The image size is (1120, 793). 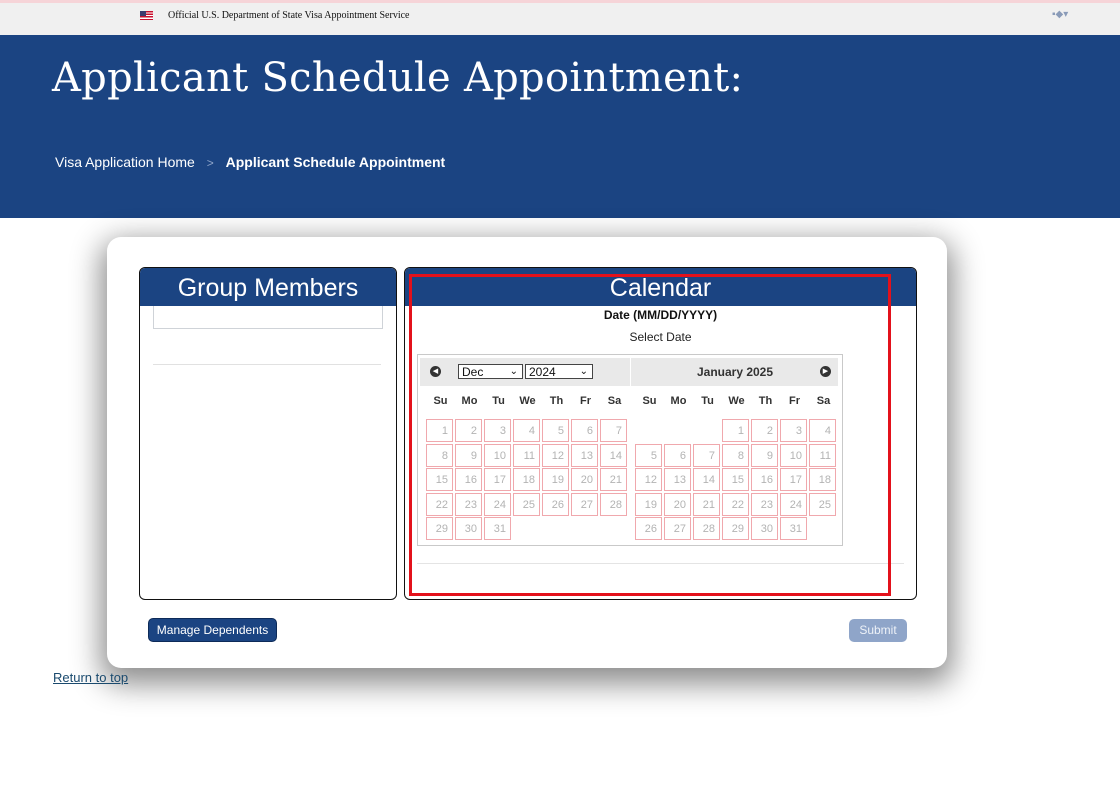 What do you see at coordinates (559, 371) in the screenshot?
I see `year-select: 2024 ⌄` at bounding box center [559, 371].